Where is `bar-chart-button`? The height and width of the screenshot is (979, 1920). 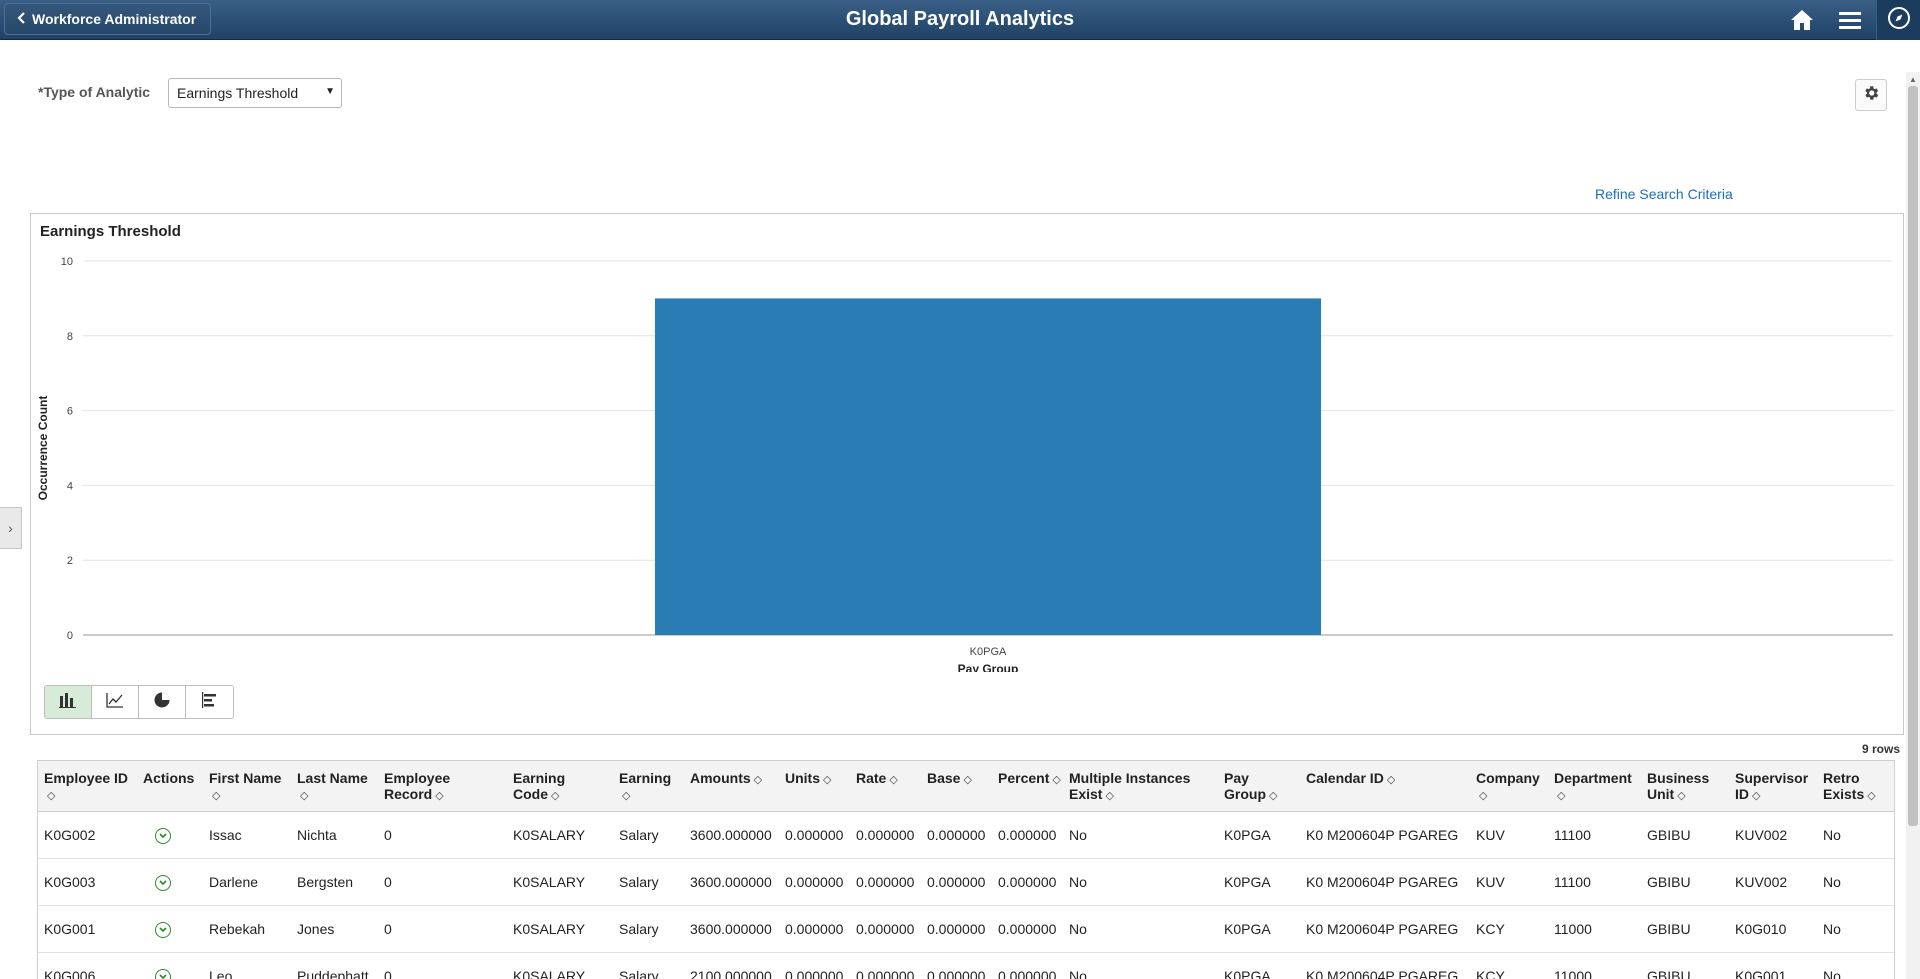 bar-chart-button is located at coordinates (68, 702).